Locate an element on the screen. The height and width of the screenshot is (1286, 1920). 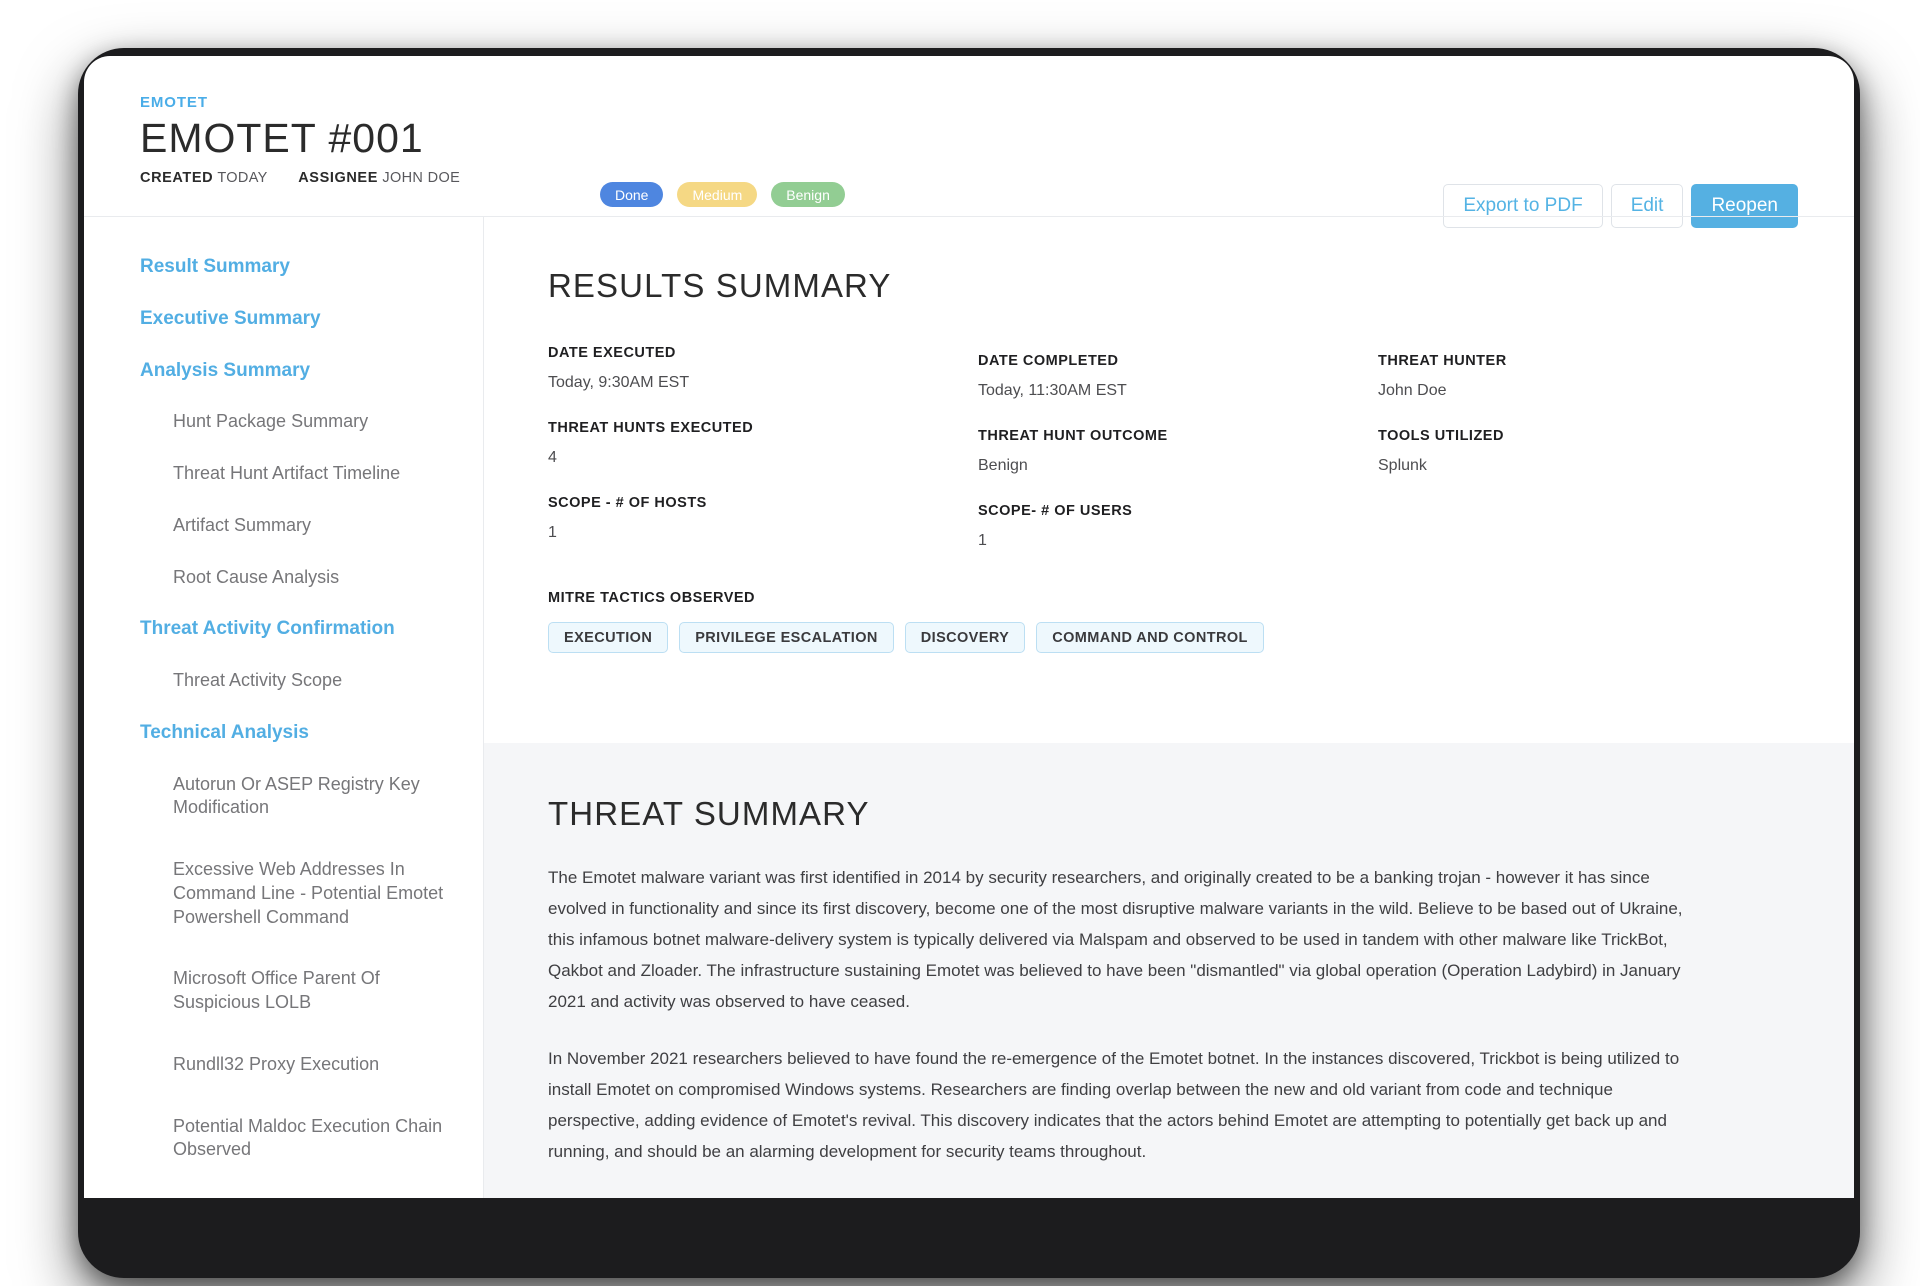
breadcrumb-eyebrow: EMOTET is located at coordinates (174, 102).